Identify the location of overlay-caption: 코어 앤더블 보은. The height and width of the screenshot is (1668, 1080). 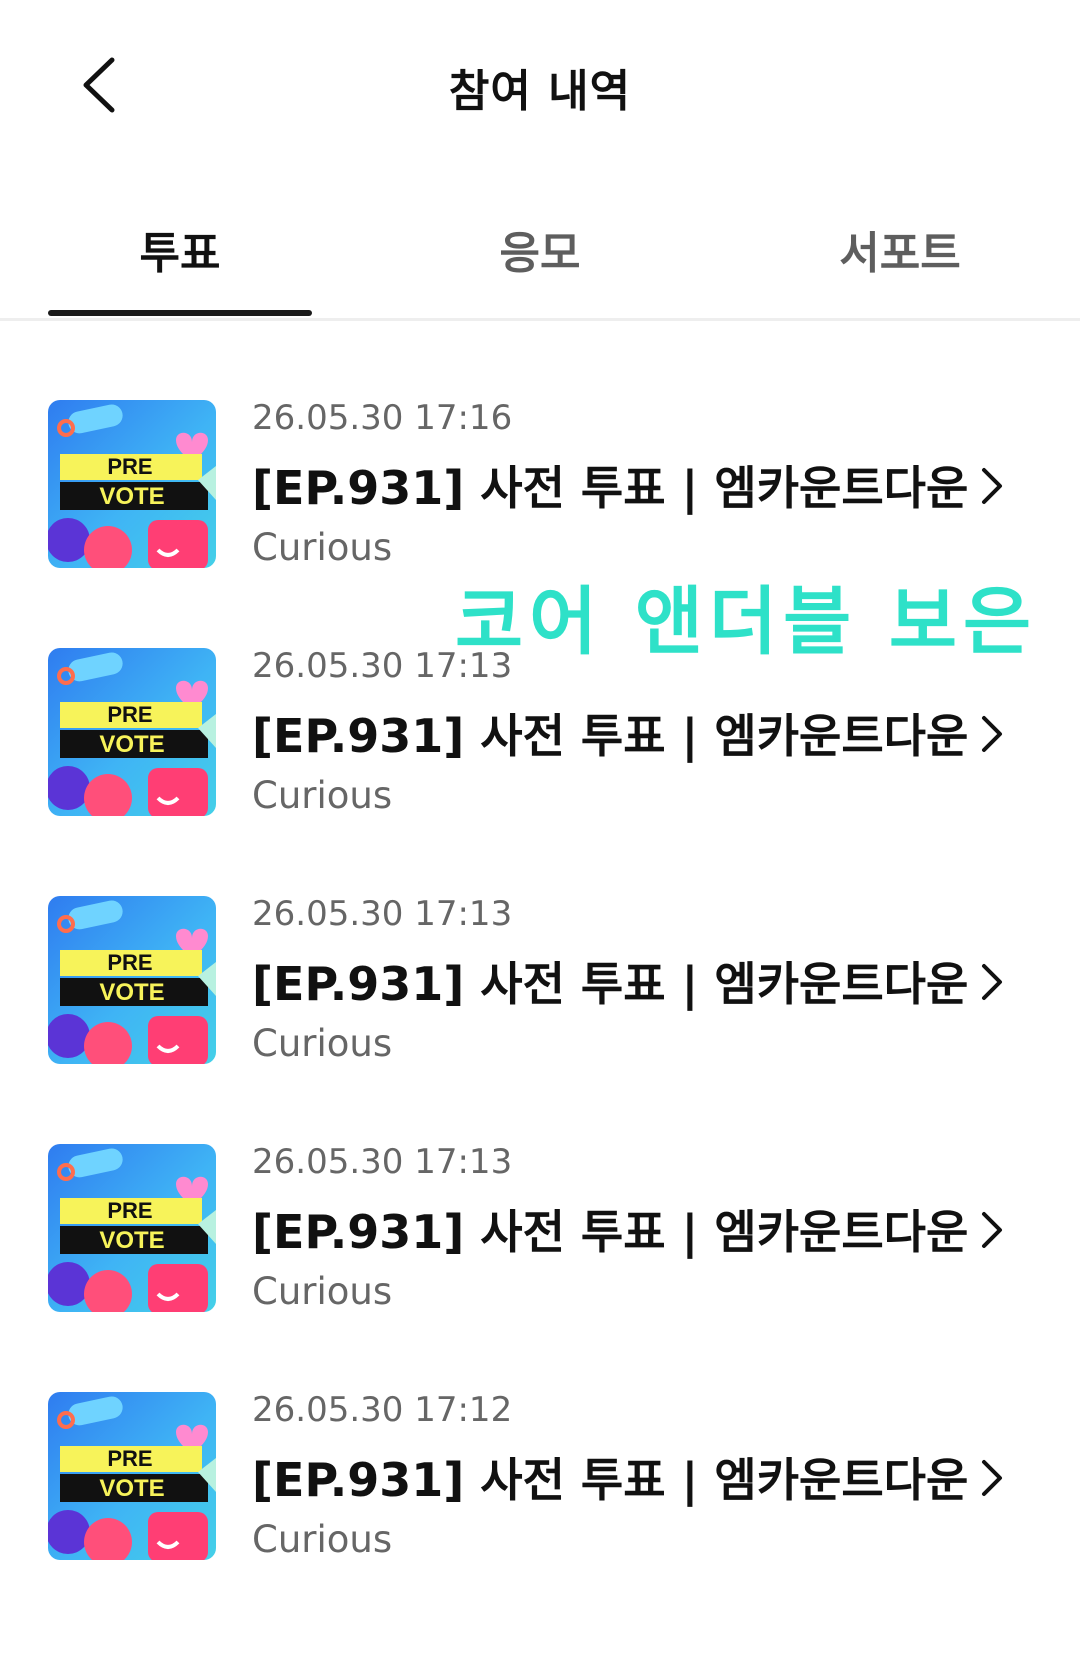
(746, 622).